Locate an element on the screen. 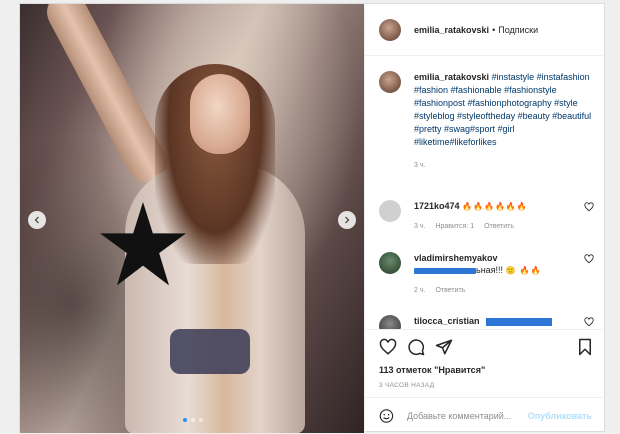 This screenshot has width=620, height=434. author-username: emilia_ratakovski is located at coordinates (451, 30).